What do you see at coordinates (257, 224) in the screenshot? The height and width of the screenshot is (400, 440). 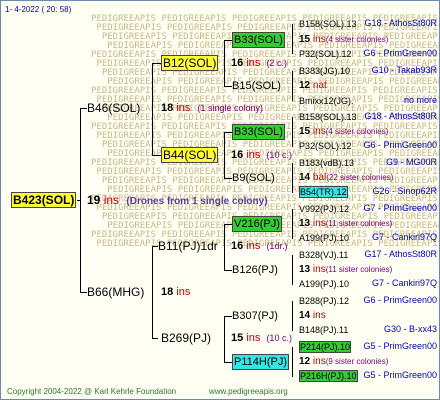 I see `gen3-node-4: V216(PJ)` at bounding box center [257, 224].